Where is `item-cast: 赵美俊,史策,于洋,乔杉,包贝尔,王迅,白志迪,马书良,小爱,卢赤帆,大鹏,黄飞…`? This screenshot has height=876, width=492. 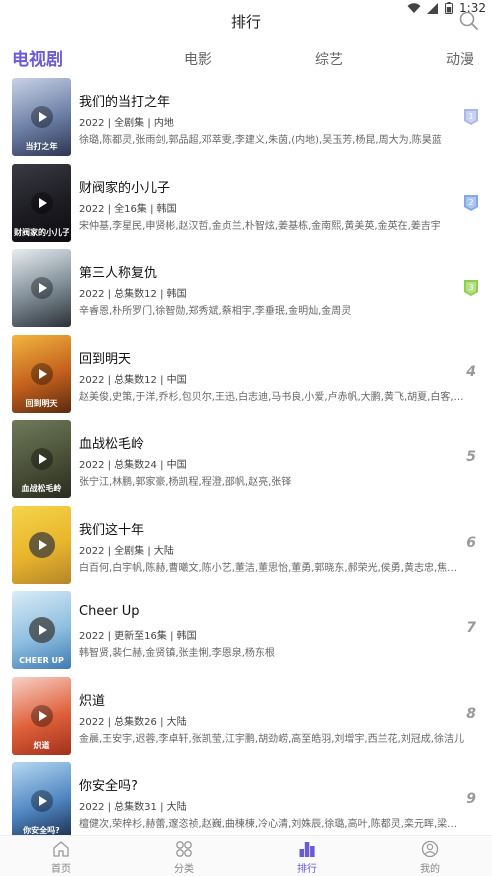 item-cast: 赵美俊,史策,于洋,乔杉,包贝尔,王迅,白志迪,马书良,小爱,卢赤帆,大鹏,黄飞… is located at coordinates (271, 397).